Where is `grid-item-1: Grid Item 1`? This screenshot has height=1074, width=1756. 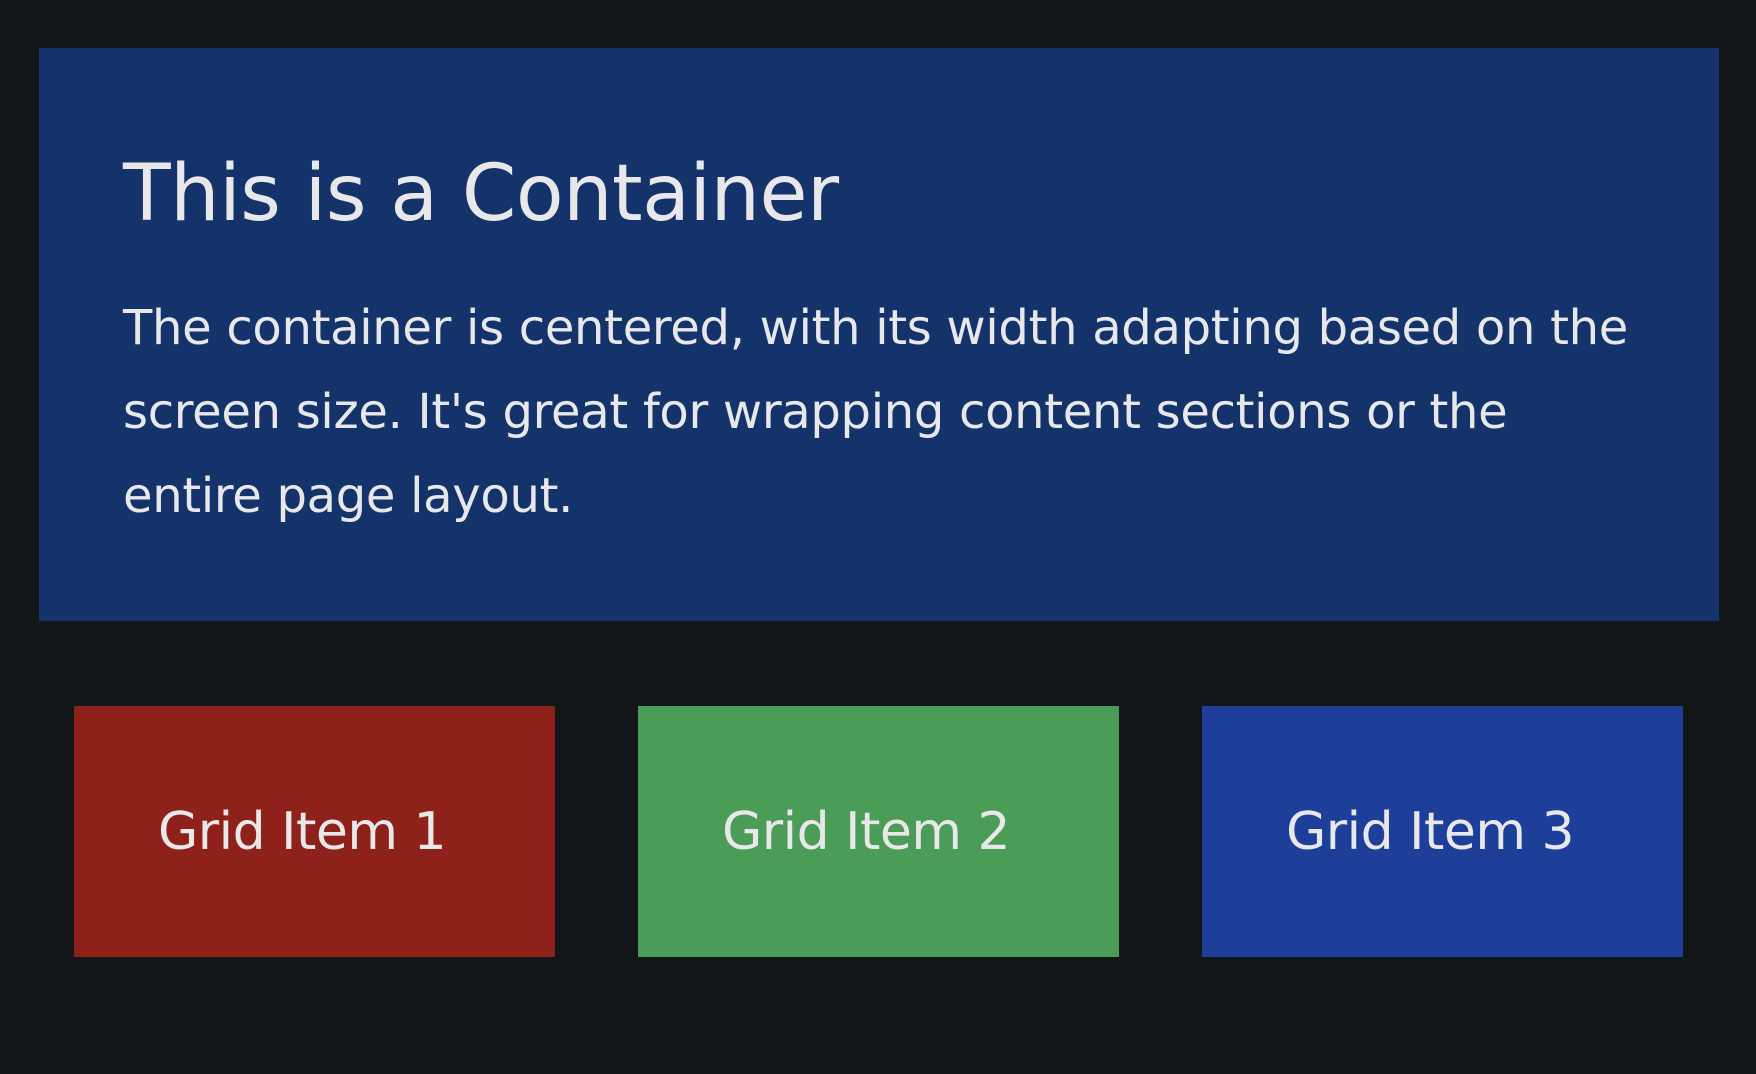 grid-item-1: Grid Item 1 is located at coordinates (314, 831).